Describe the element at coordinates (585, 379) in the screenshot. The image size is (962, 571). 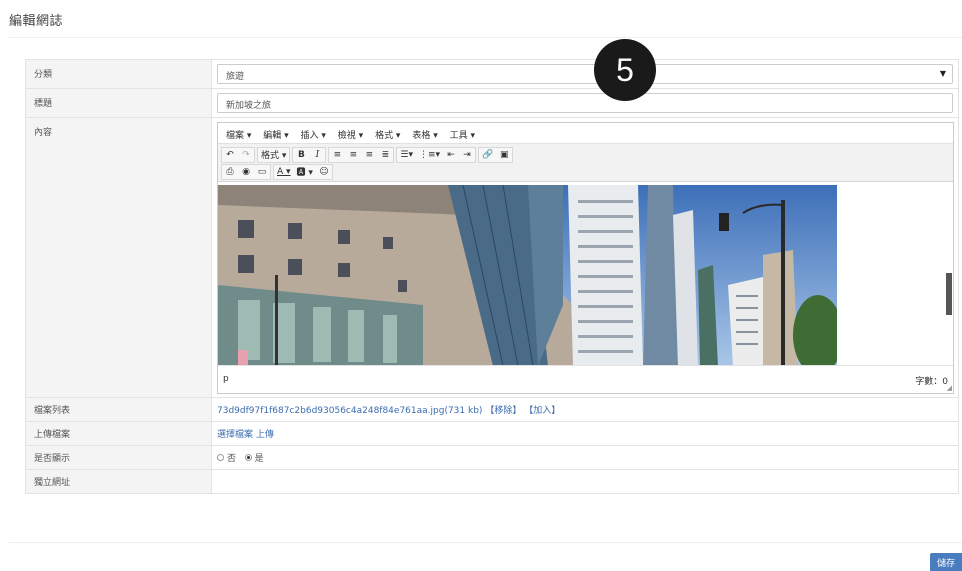
I see `editor-statusbar: p 字數：0 ◢` at that location.